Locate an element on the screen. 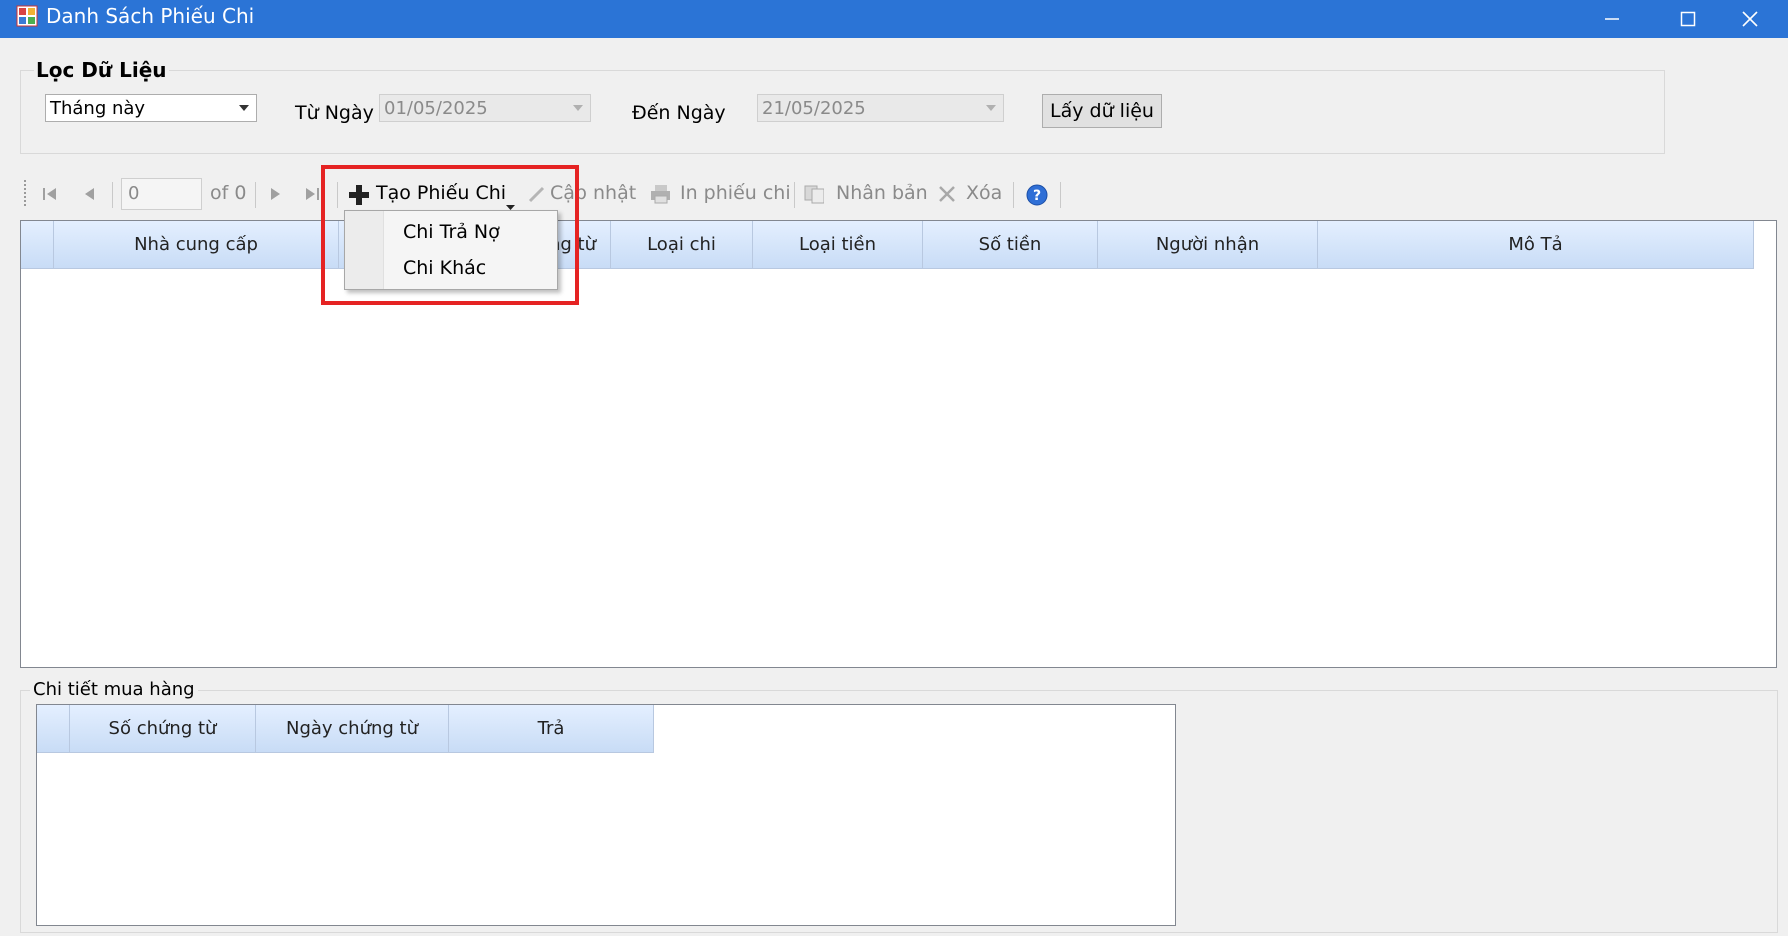 The image size is (1788, 936). period-select-value: Tháng này is located at coordinates (98, 108).